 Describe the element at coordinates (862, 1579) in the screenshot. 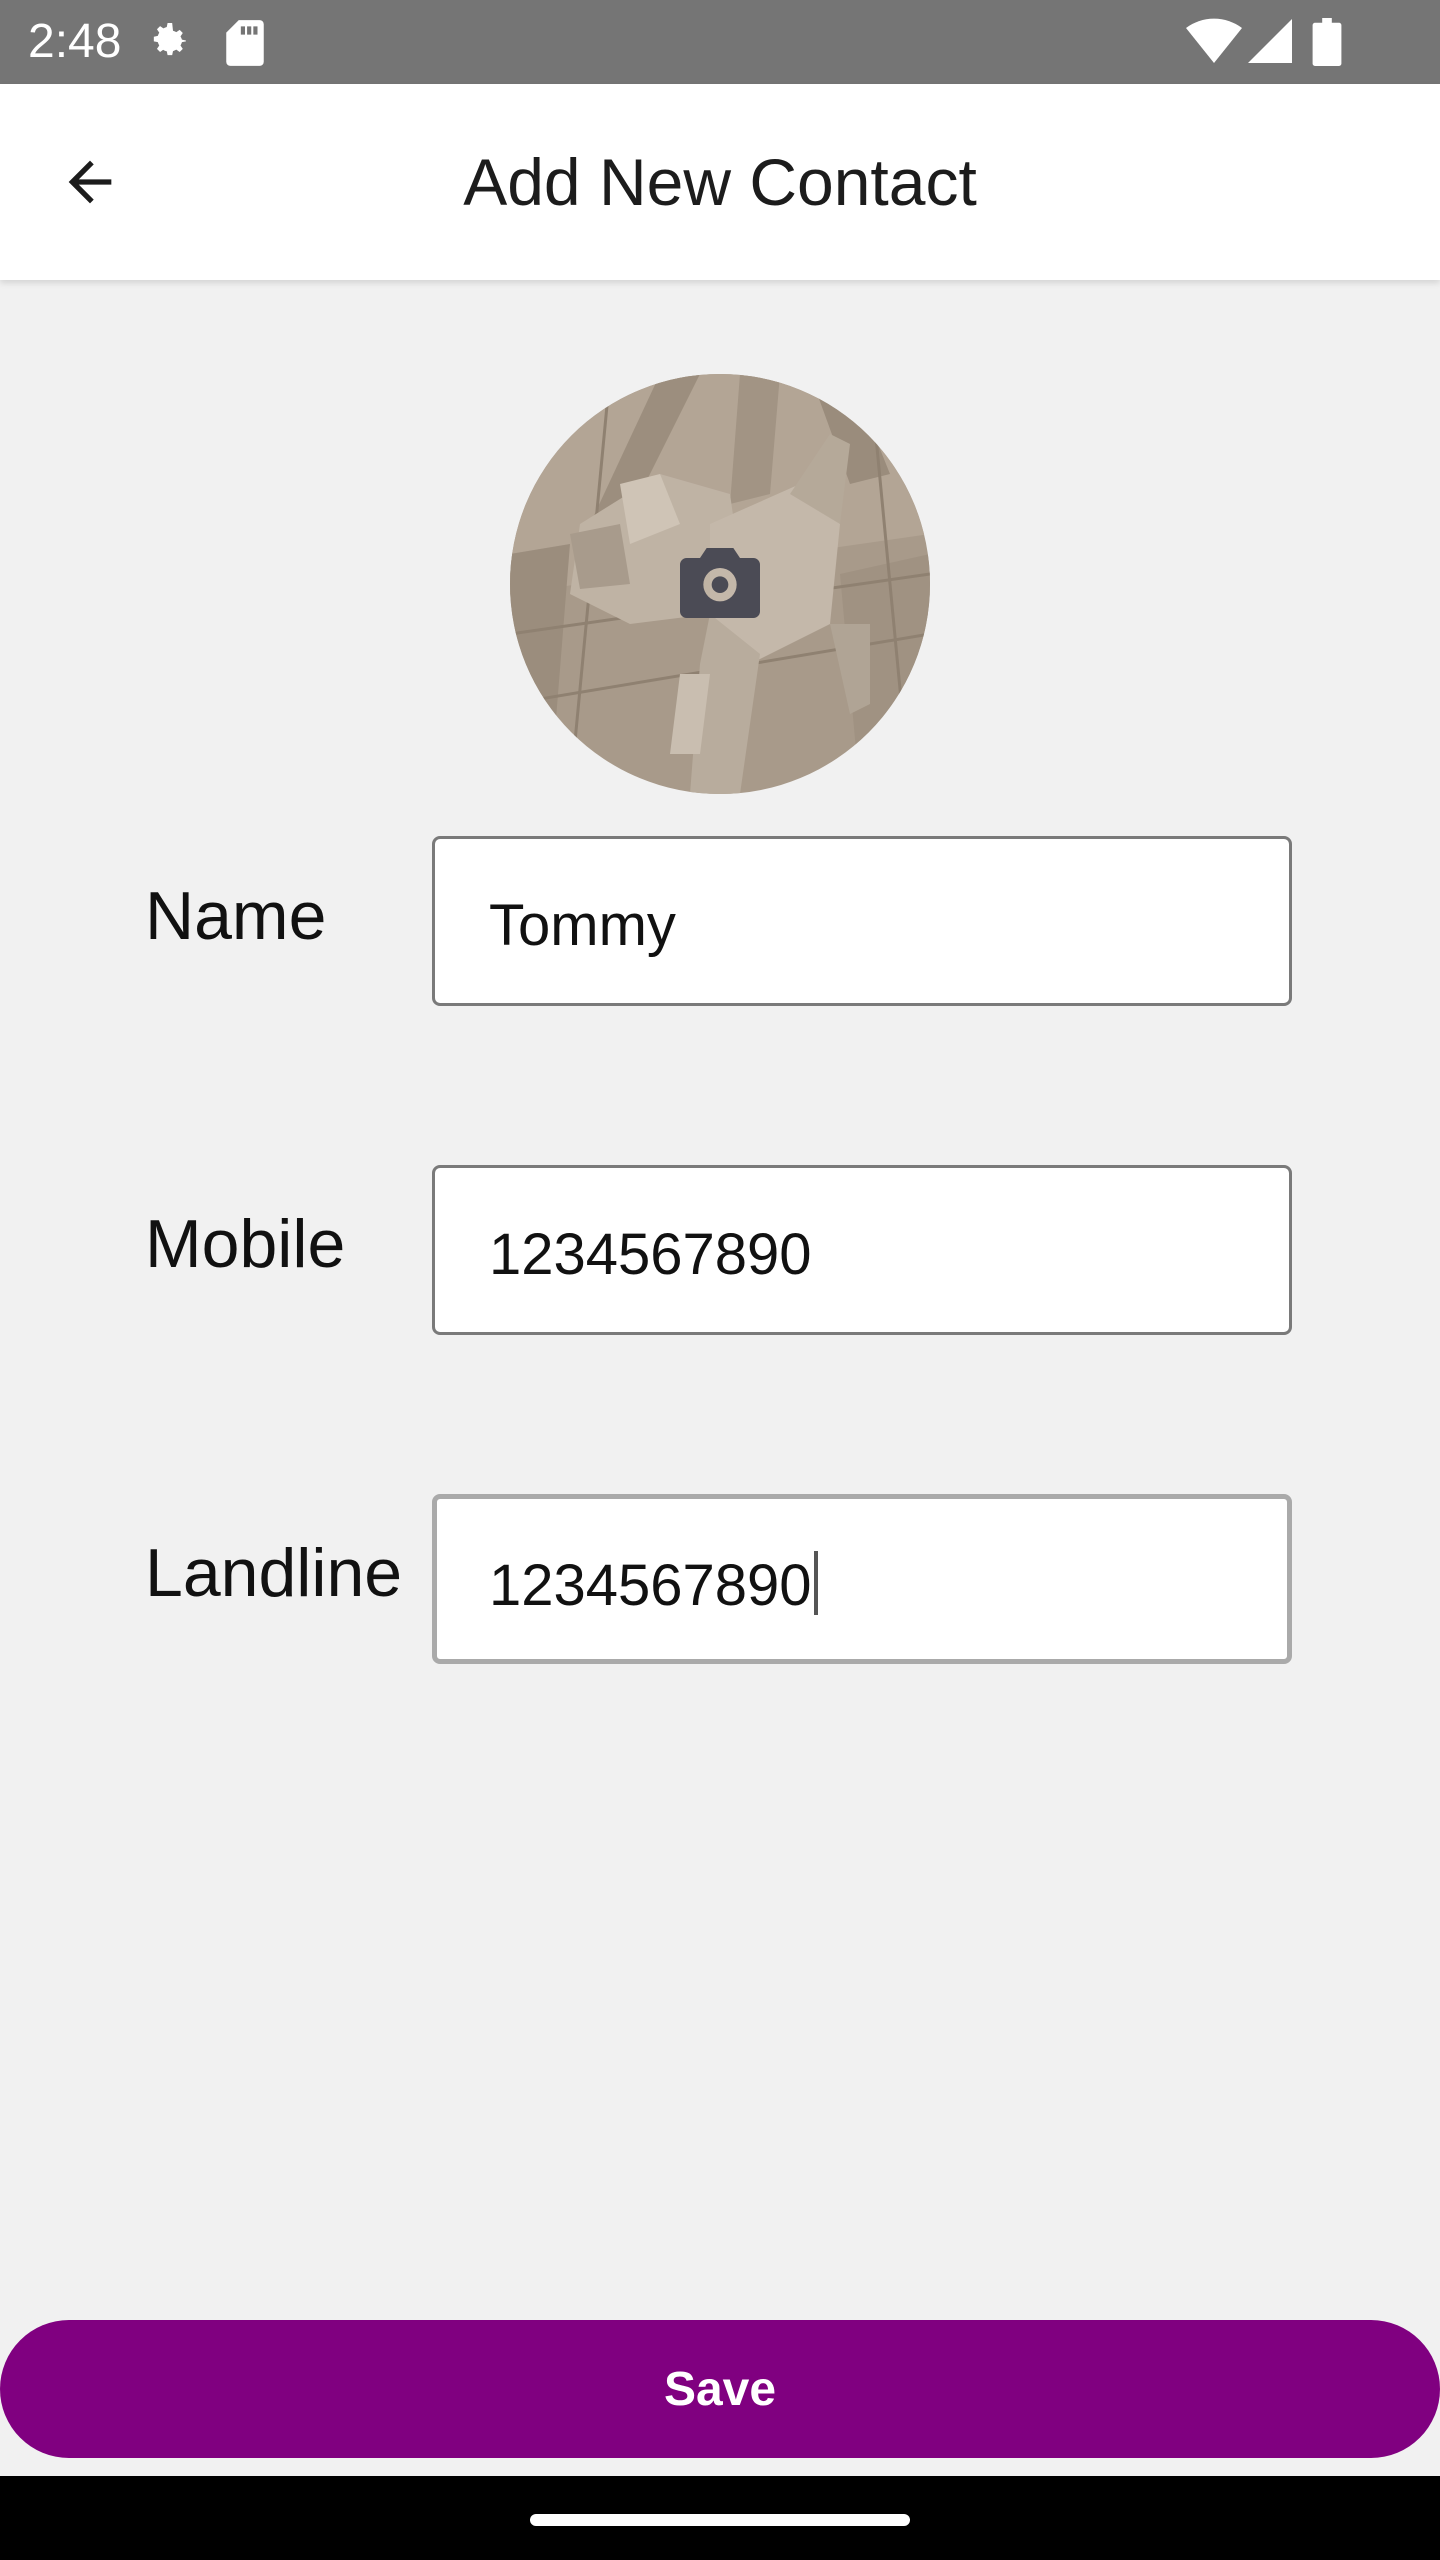

I see `landline-field: 1234567890` at that location.